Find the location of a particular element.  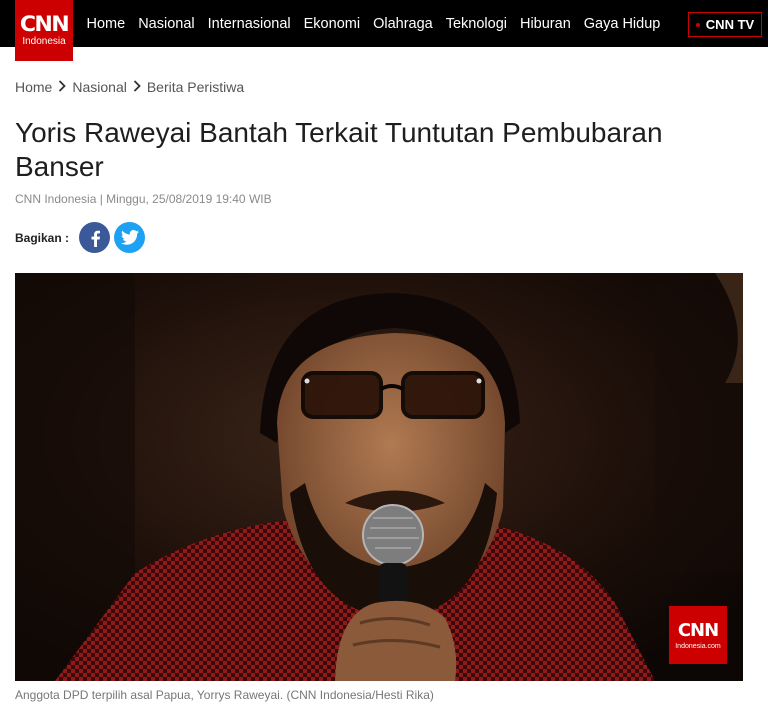

nav-item-teknologi: Teknologi is located at coordinates (476, 24).